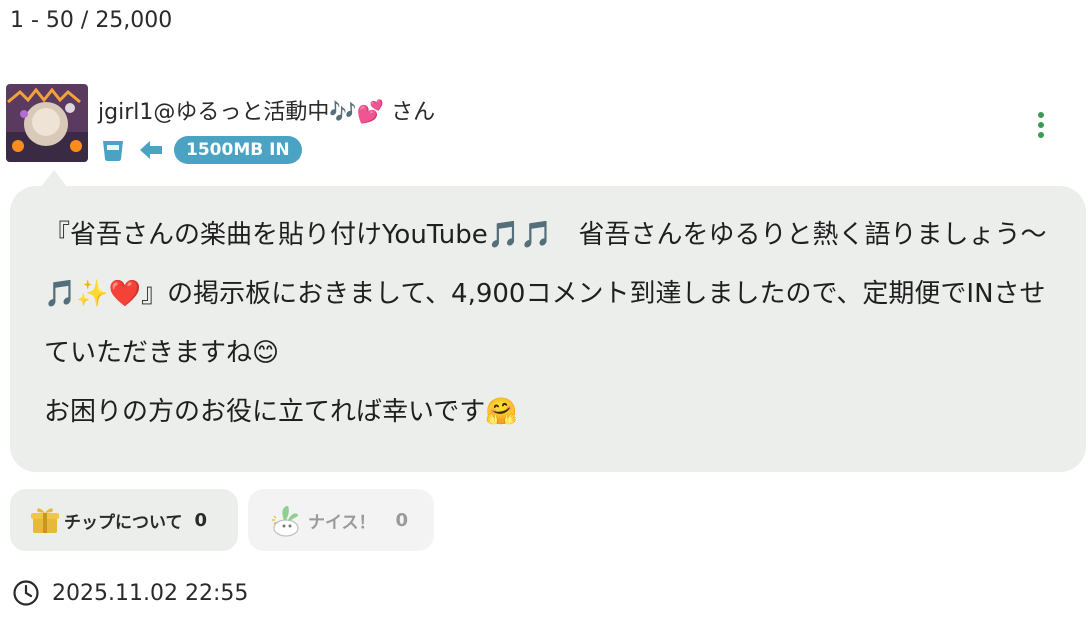  I want to click on gift-icon, so click(45, 520).